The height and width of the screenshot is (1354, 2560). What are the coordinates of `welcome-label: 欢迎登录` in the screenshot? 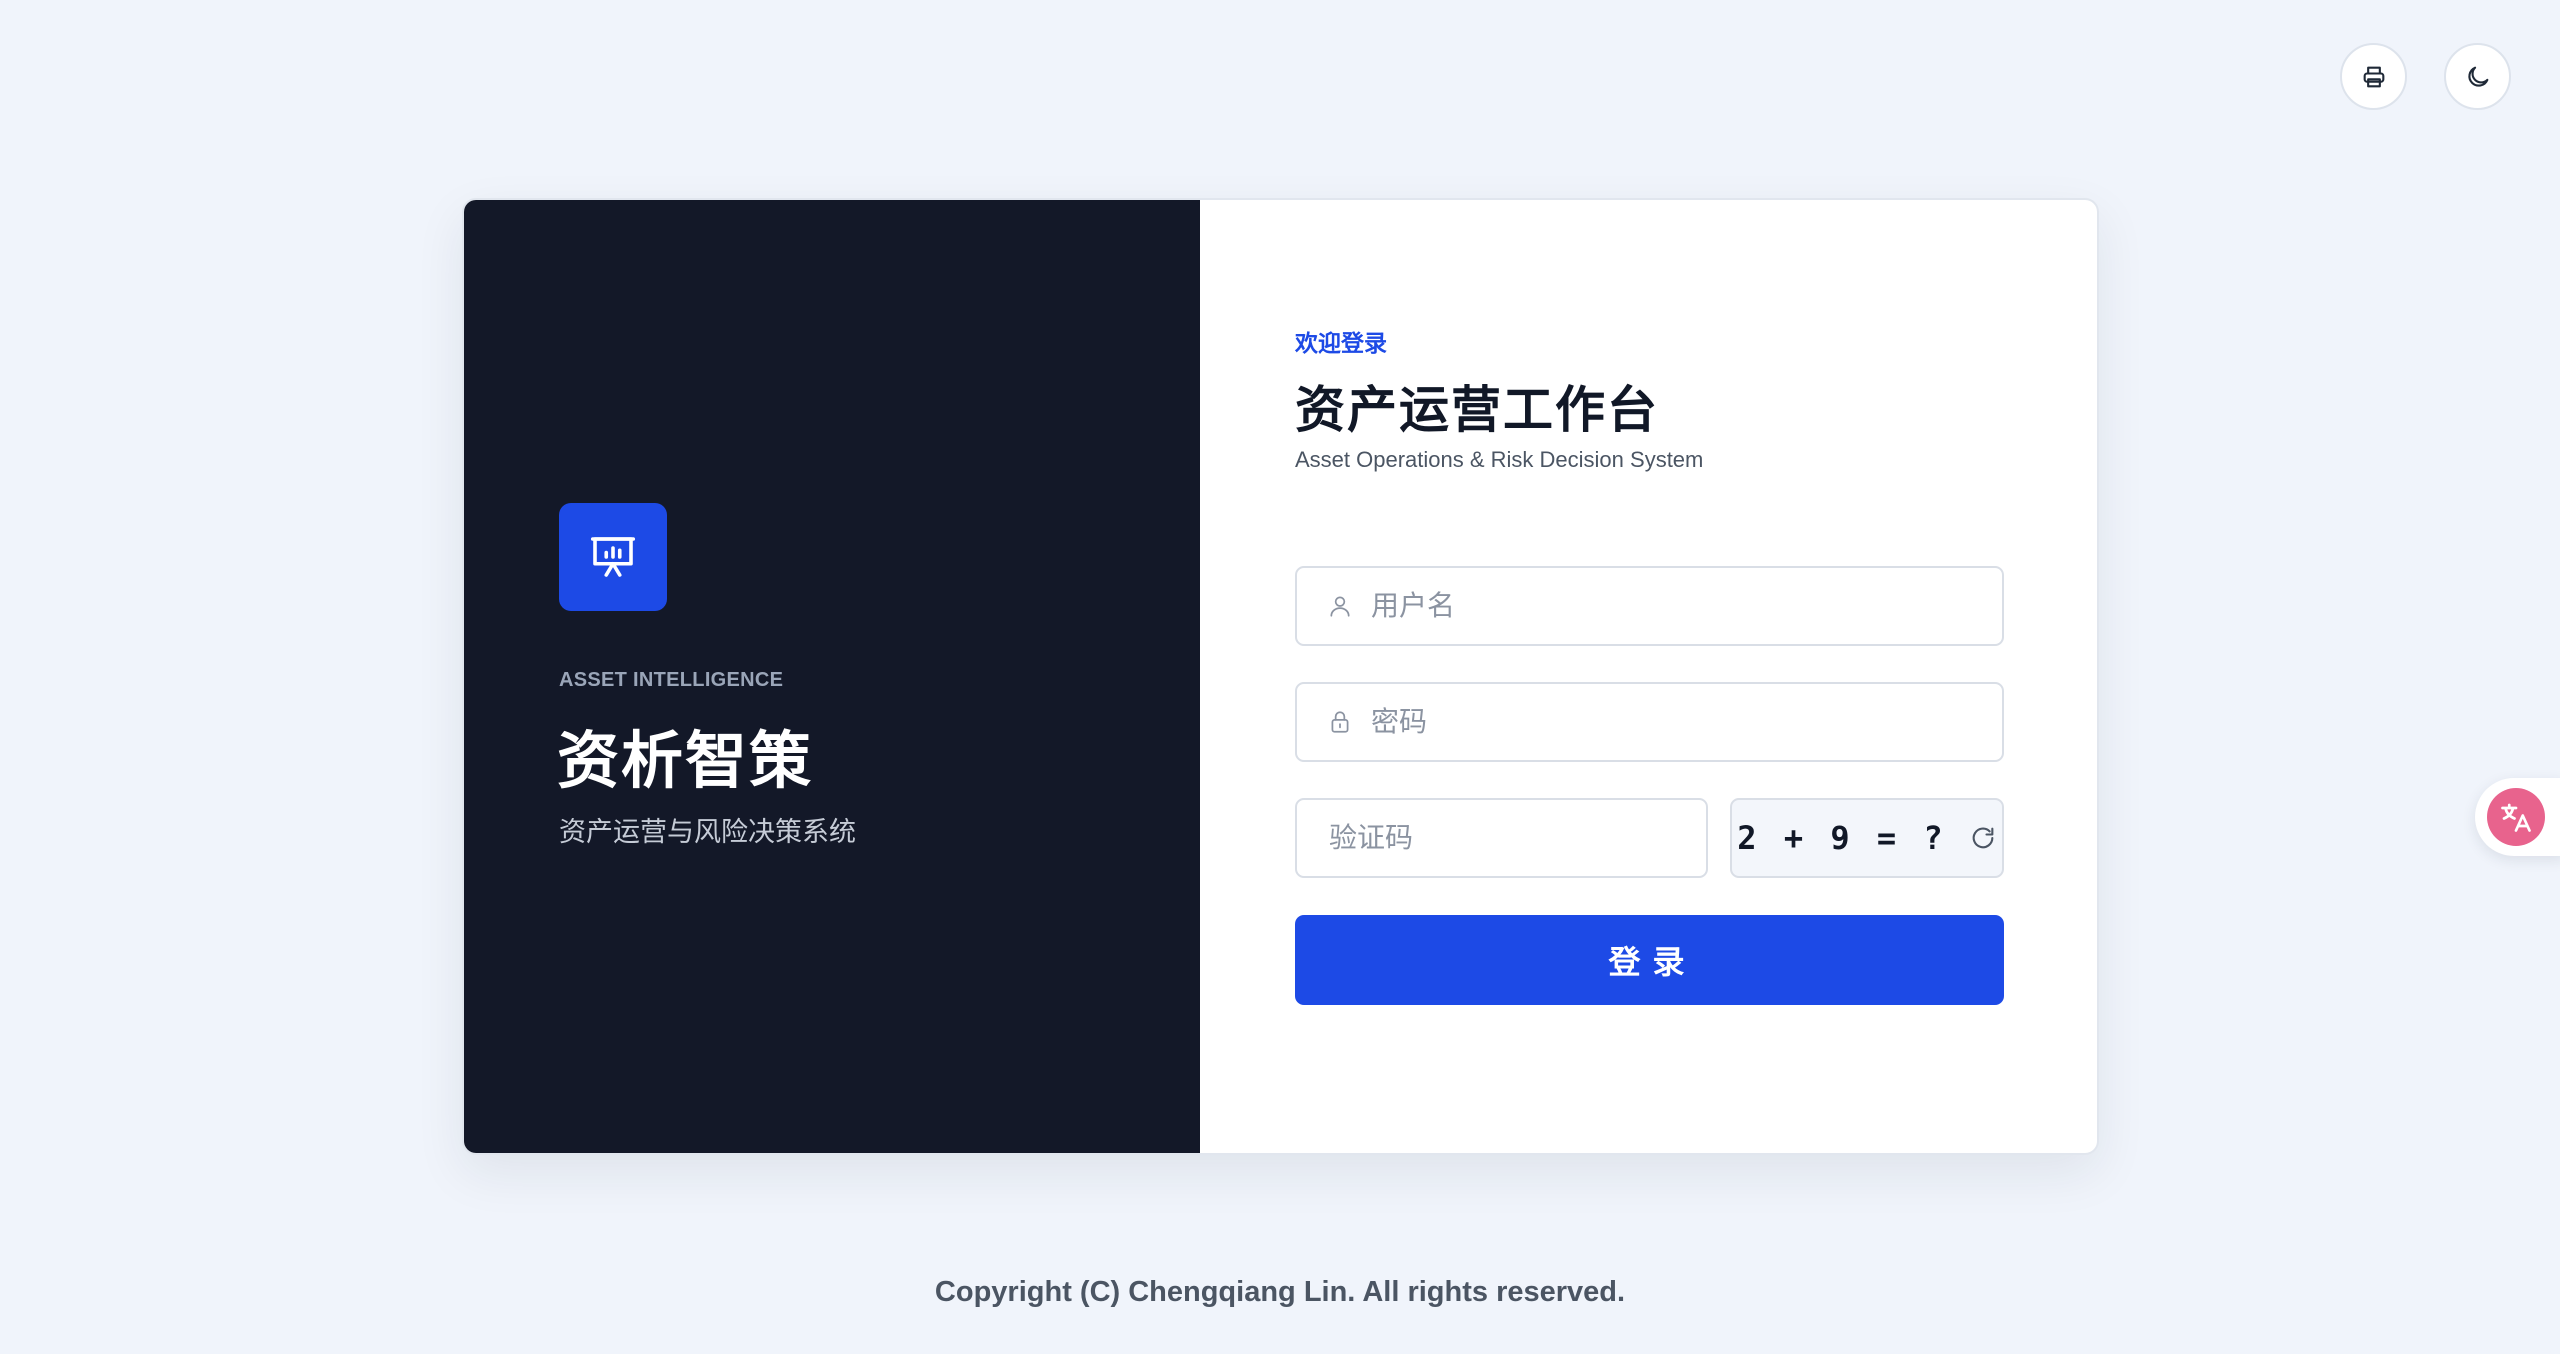 It's located at (1341, 343).